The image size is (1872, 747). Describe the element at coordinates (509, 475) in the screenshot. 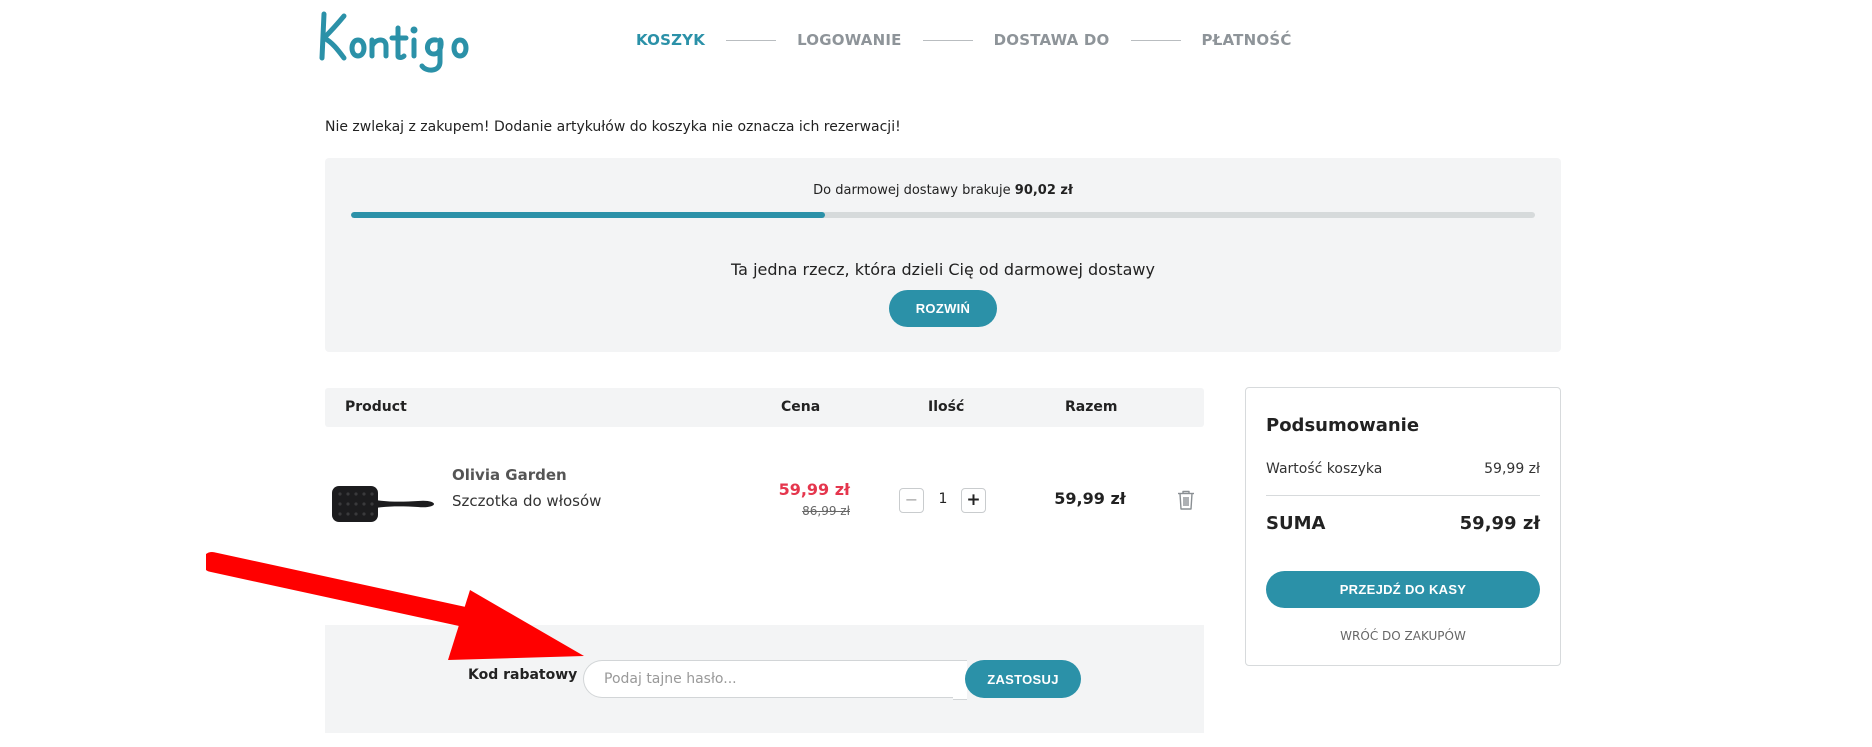

I see `product-brand: Olivia Garden` at that location.